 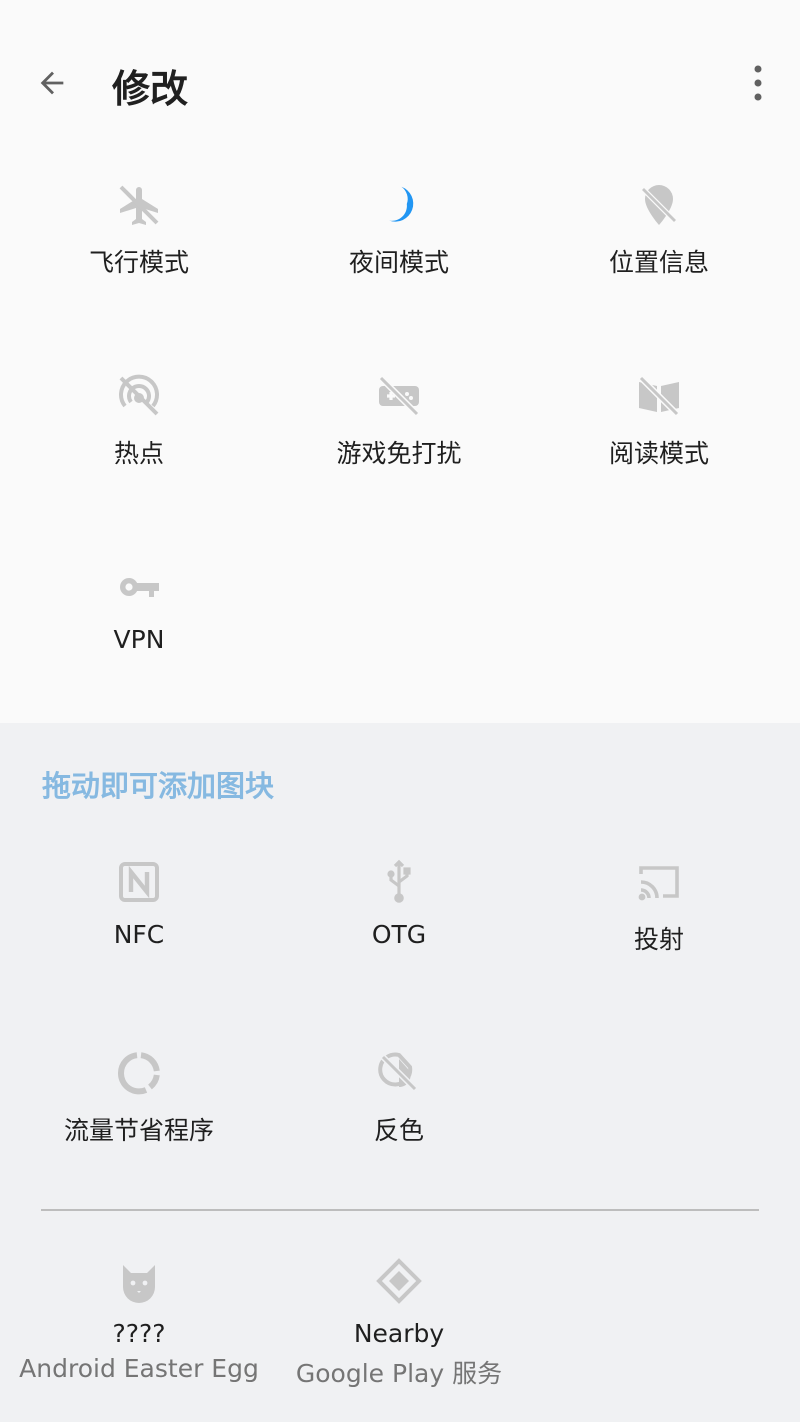 What do you see at coordinates (659, 907) in the screenshot?
I see `tile-cast: 投射` at bounding box center [659, 907].